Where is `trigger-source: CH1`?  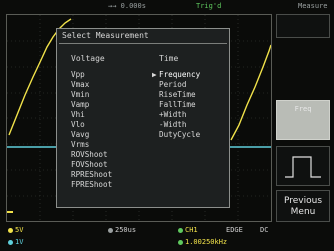
trigger-source: CH1 is located at coordinates (188, 230).